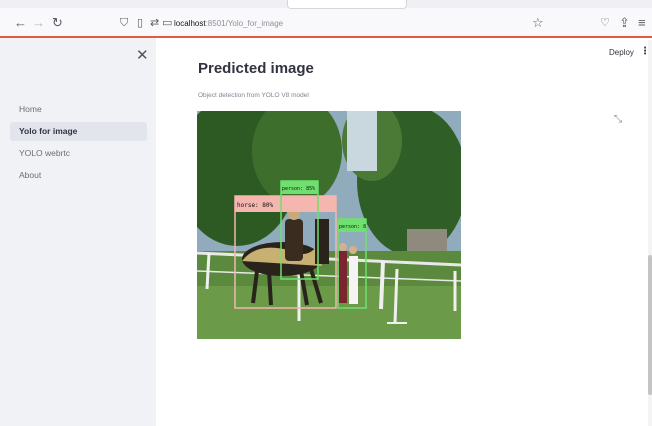 This screenshot has height=426, width=652. I want to click on image-caption: Object detection from YOLO V8 model, so click(253, 95).